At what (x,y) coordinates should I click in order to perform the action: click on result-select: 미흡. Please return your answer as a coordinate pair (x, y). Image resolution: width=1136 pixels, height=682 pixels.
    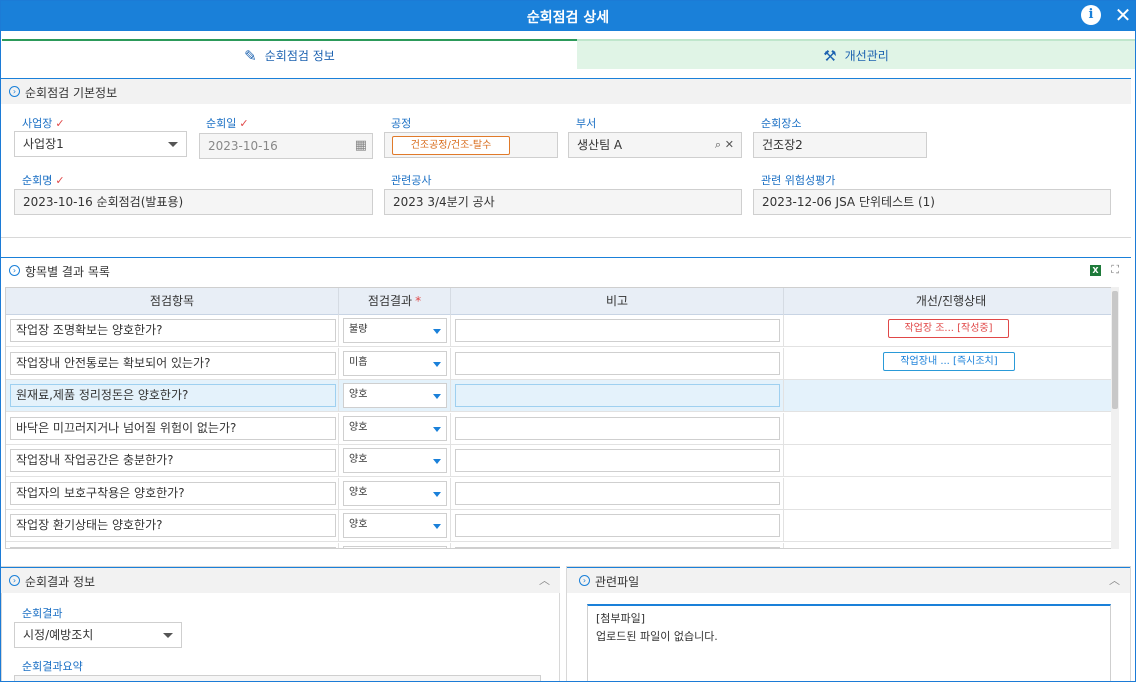
    Looking at the image, I should click on (395, 363).